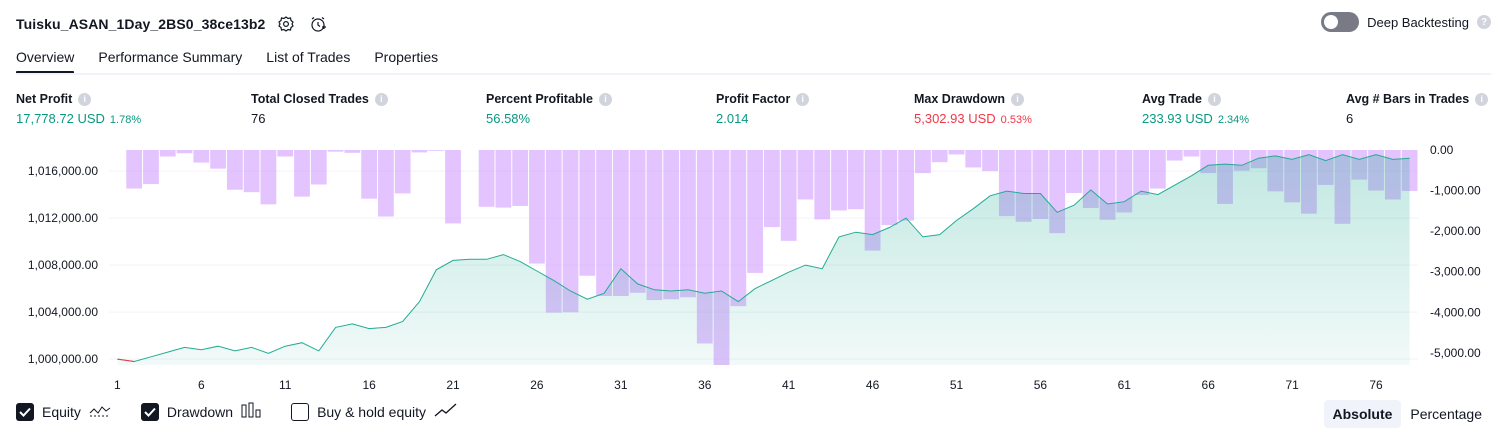 The image size is (1507, 438). Describe the element at coordinates (1417, 109) in the screenshot. I see `metric-avg-bars: Avg # Bars in Trades i 6` at that location.